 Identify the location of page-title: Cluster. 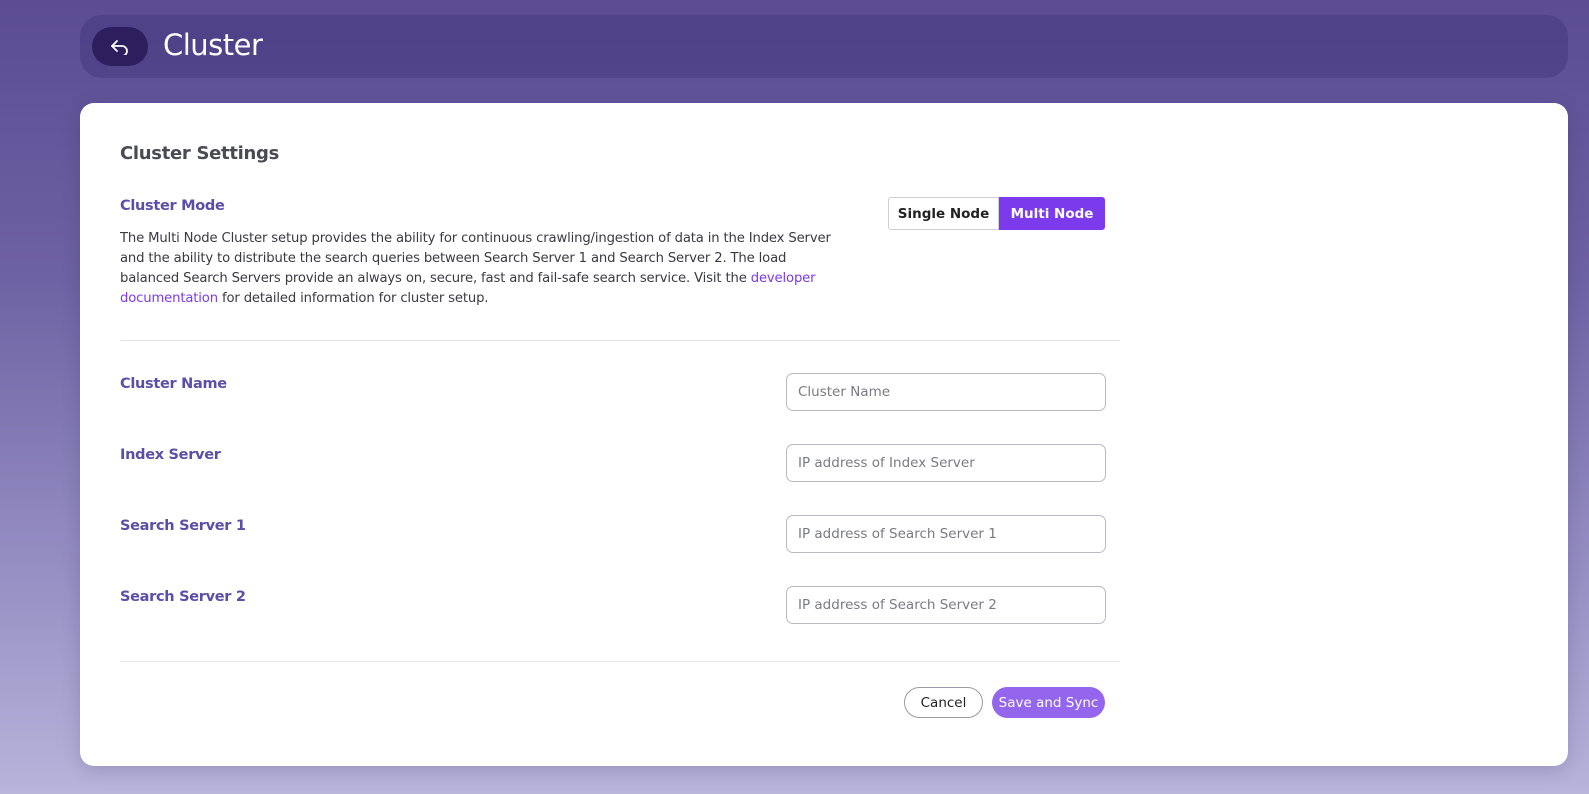
(213, 45).